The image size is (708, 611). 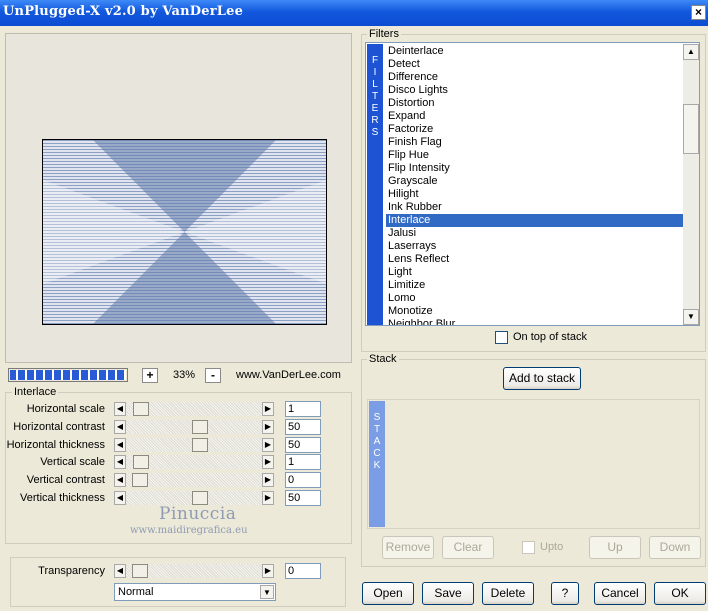 What do you see at coordinates (691, 184) in the screenshot?
I see `filters-scrollbar: ▲ ▼` at bounding box center [691, 184].